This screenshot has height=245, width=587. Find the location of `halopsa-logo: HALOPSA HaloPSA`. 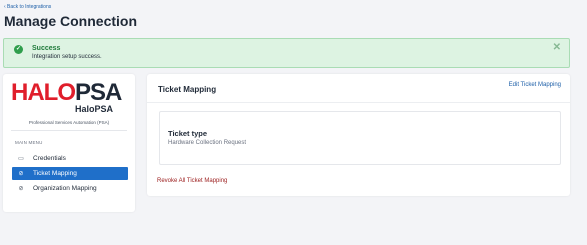

halopsa-logo: HALOPSA HaloPSA is located at coordinates (66, 97).